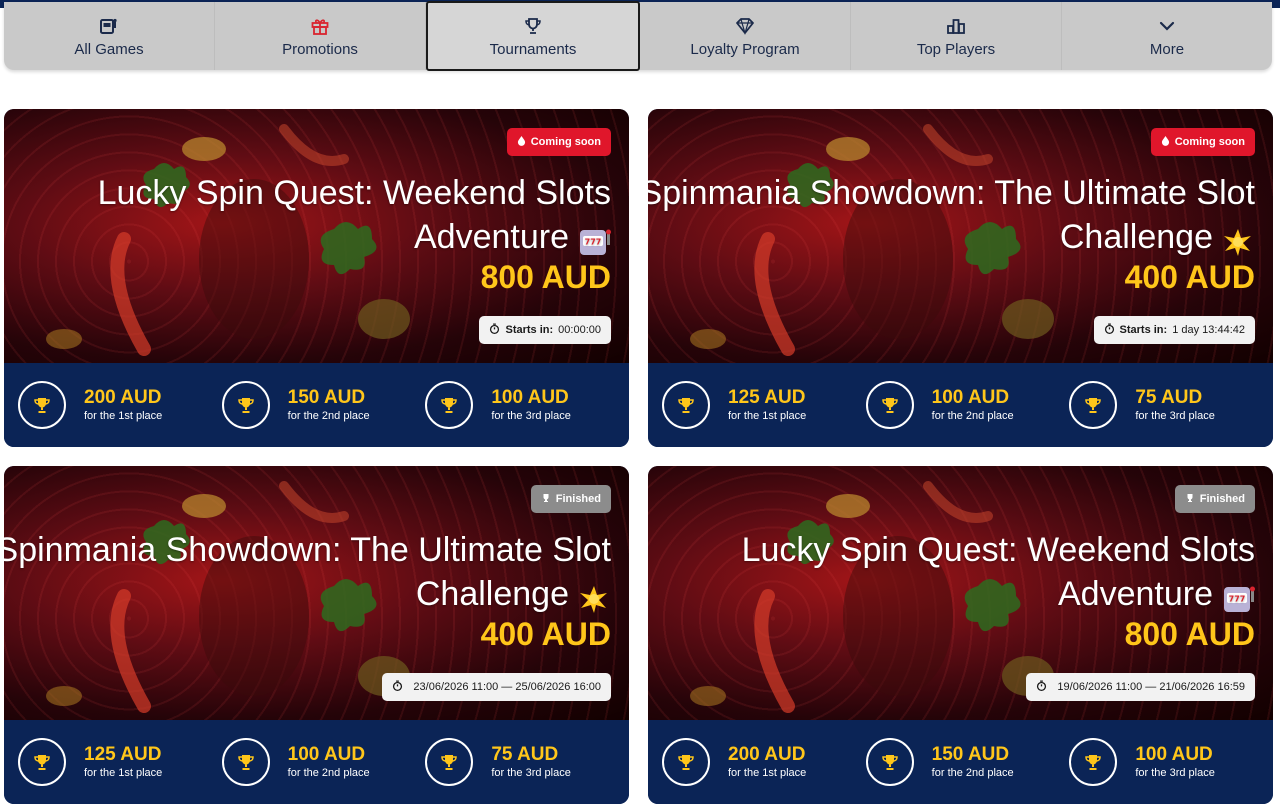 This screenshot has height=808, width=1280. I want to click on nav-more: More, so click(1167, 36).